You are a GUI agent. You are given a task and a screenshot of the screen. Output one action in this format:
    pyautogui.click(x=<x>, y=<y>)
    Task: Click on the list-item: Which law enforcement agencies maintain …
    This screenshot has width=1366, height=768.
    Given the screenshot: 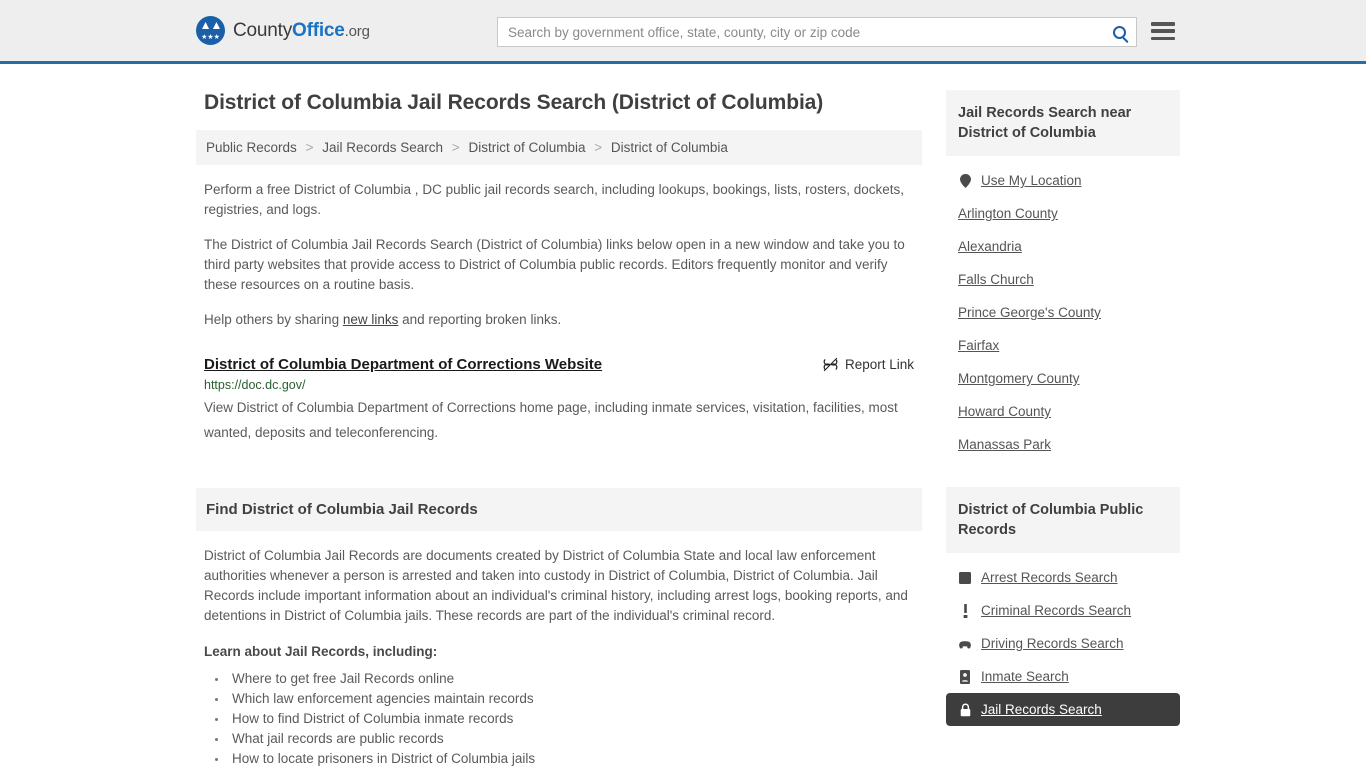 What is the action you would take?
    pyautogui.click(x=575, y=699)
    